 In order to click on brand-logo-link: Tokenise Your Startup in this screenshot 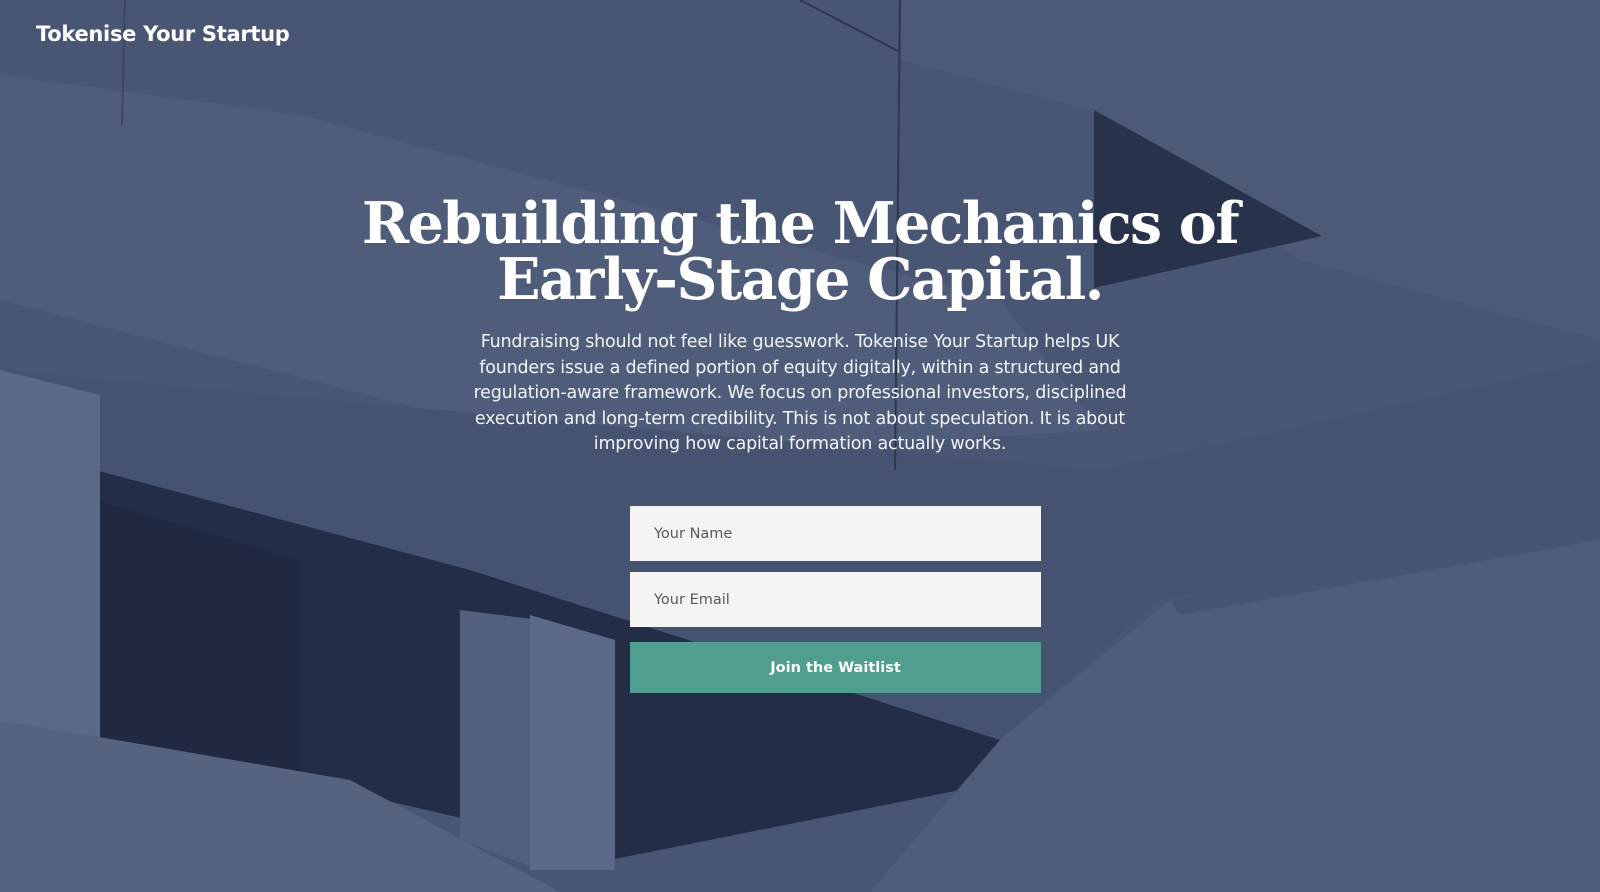, I will do `click(163, 34)`.